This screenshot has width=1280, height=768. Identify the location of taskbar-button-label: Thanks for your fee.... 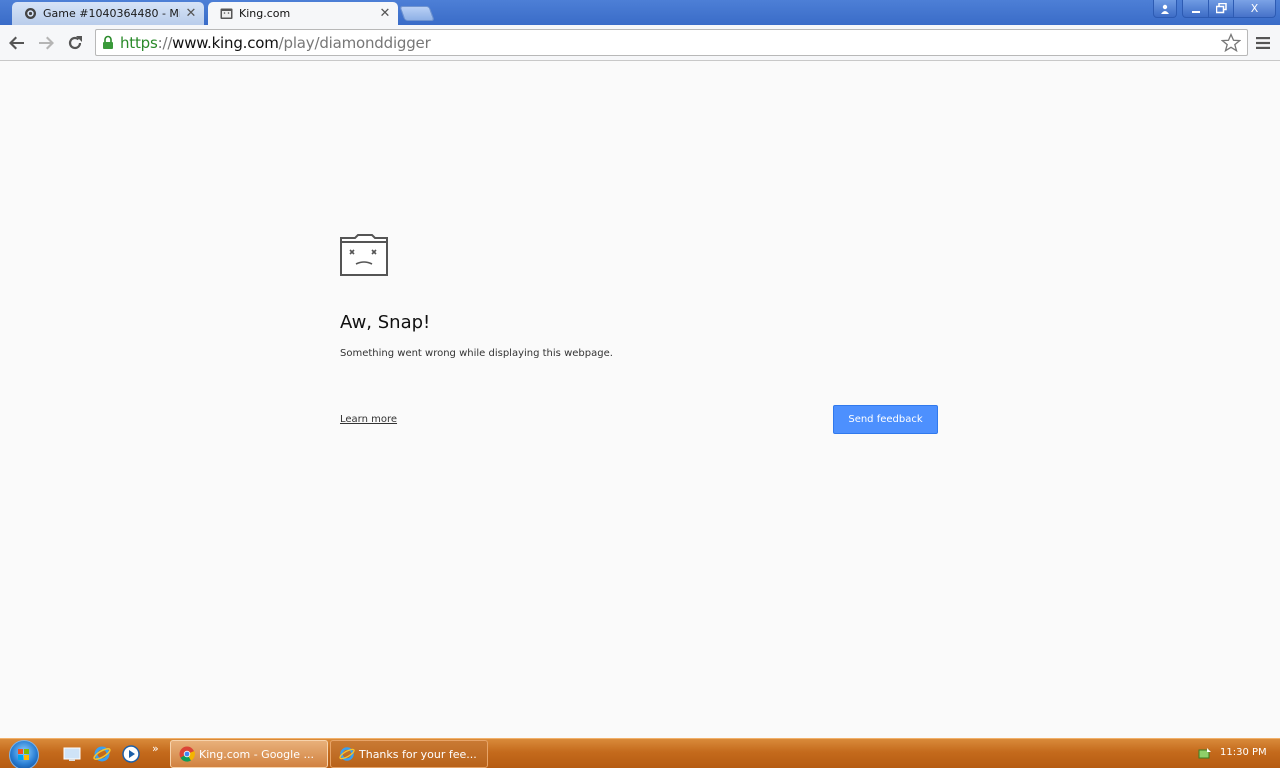
(418, 754).